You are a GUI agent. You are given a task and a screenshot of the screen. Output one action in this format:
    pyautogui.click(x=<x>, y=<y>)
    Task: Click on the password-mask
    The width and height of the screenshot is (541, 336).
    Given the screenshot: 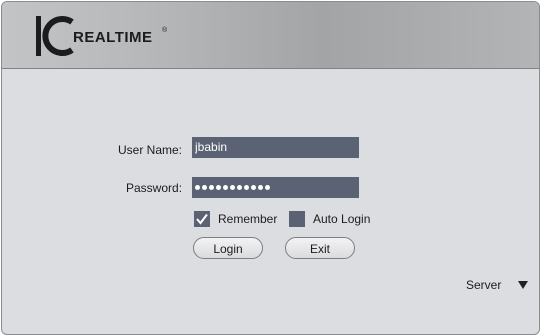 What is the action you would take?
    pyautogui.click(x=232, y=187)
    